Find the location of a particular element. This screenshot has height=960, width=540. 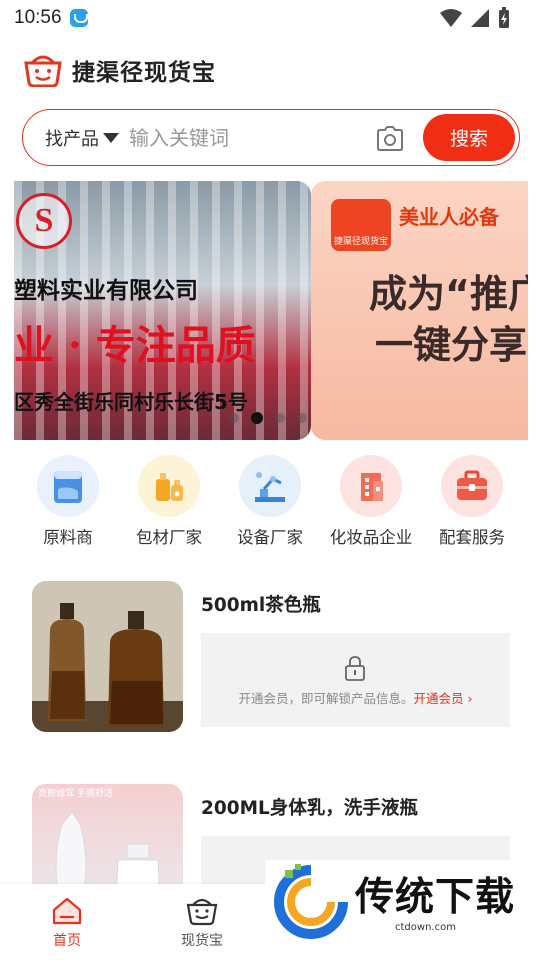

caret-down-icon is located at coordinates (111, 137).